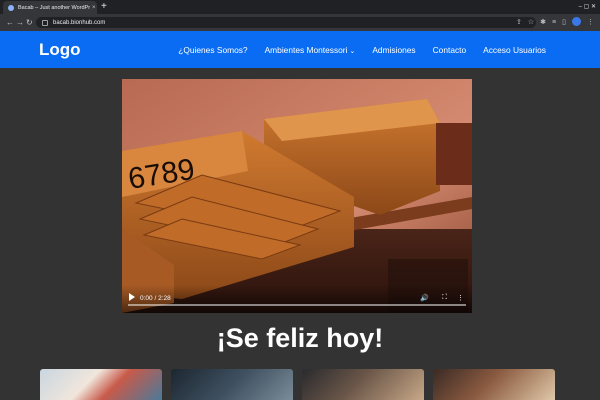 The image size is (600, 400). What do you see at coordinates (60, 50) in the screenshot?
I see `site-logo: Logo` at bounding box center [60, 50].